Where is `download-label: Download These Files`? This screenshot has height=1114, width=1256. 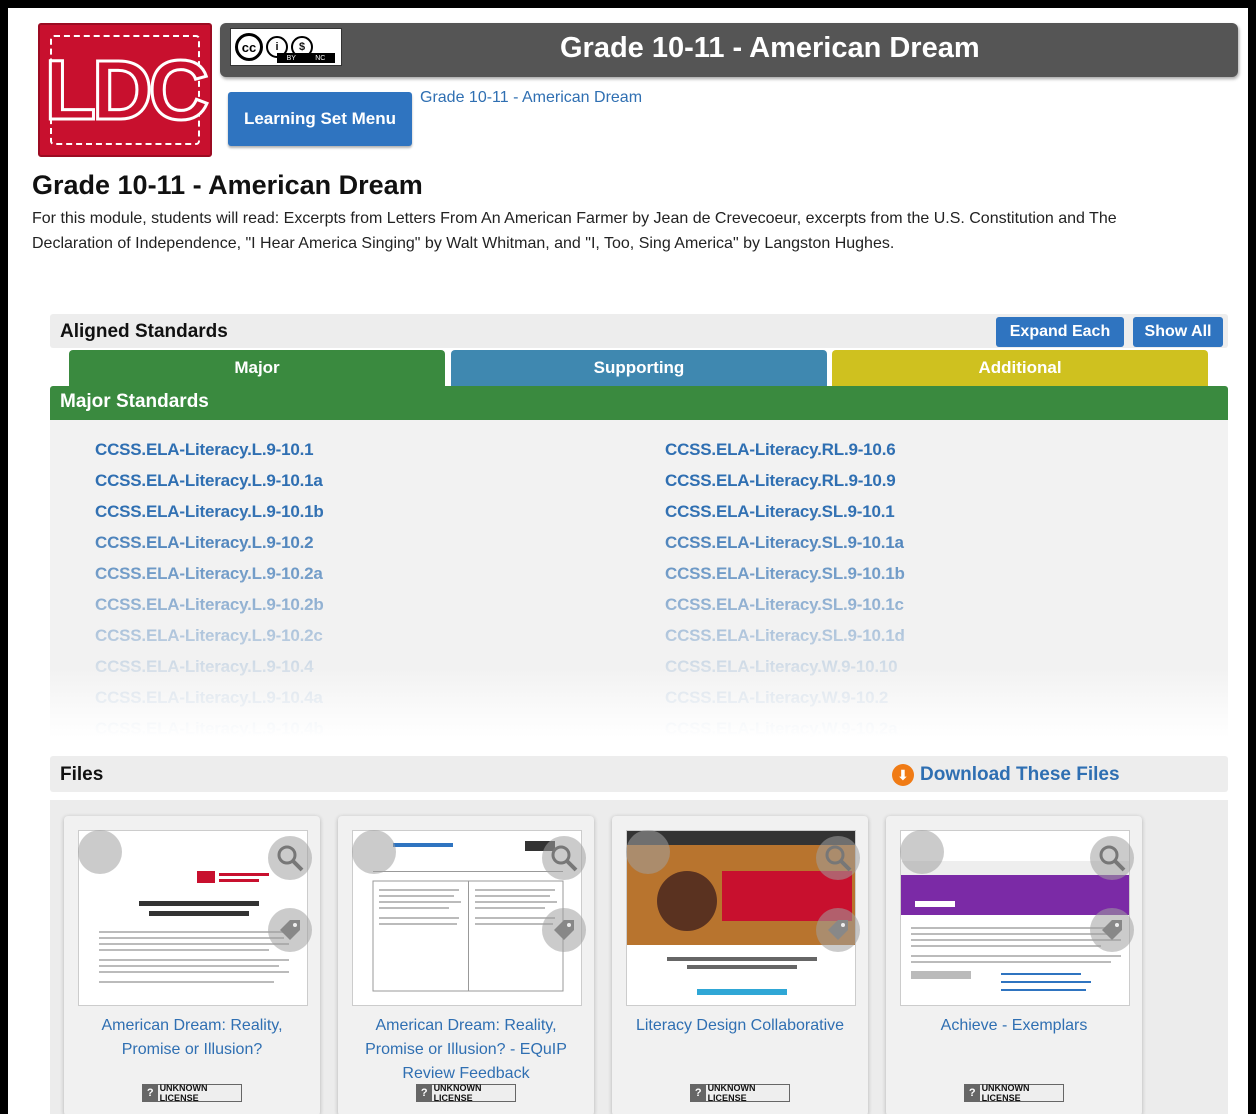 download-label: Download These Files is located at coordinates (1020, 774).